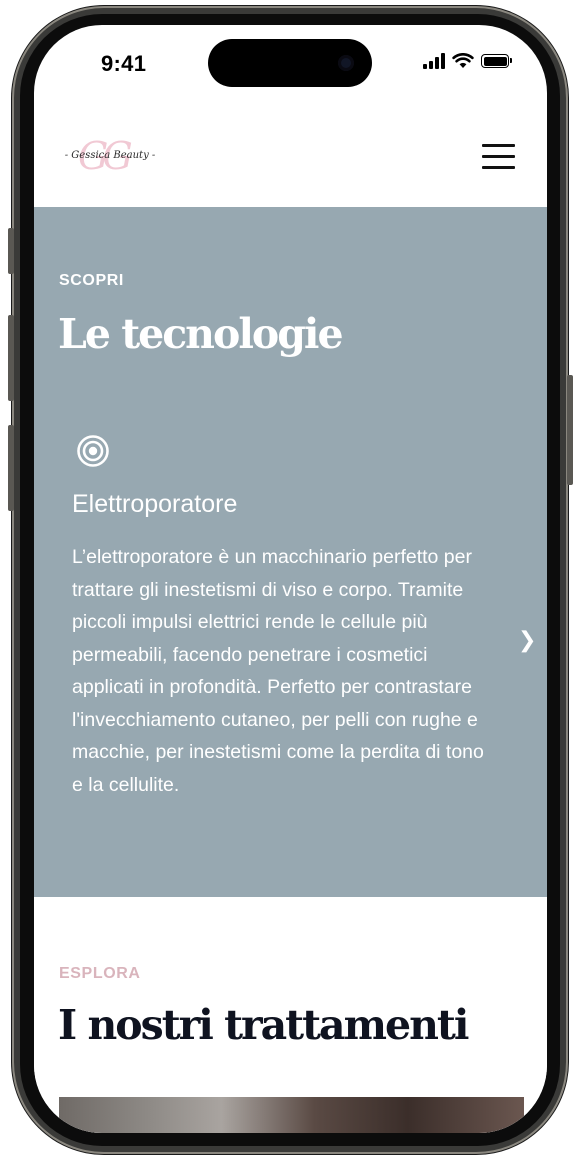 The width and height of the screenshot is (581, 1164). Describe the element at coordinates (100, 973) in the screenshot. I see `treatments-eyebrow: ESPLORA` at that location.